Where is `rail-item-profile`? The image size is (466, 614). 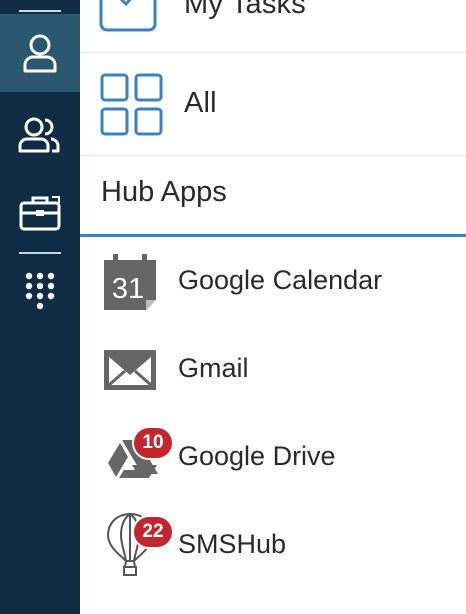
rail-item-profile is located at coordinates (40, 53).